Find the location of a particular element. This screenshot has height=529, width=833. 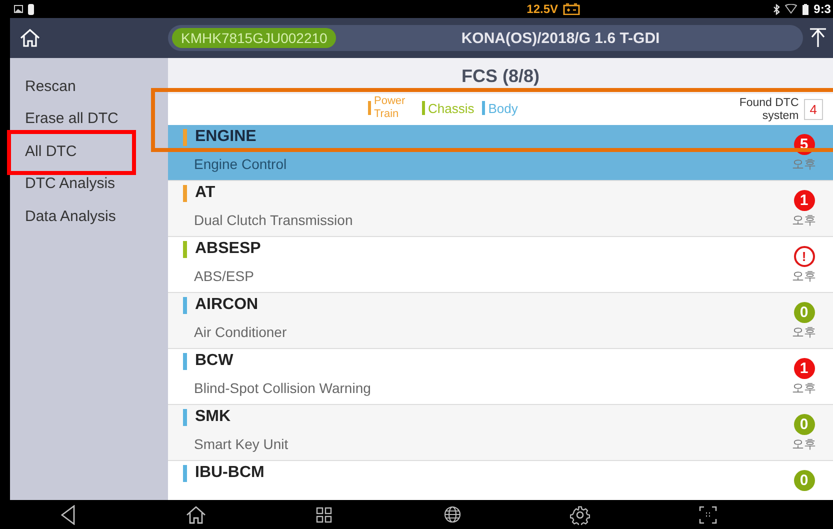

frame-corners-icon is located at coordinates (708, 515).